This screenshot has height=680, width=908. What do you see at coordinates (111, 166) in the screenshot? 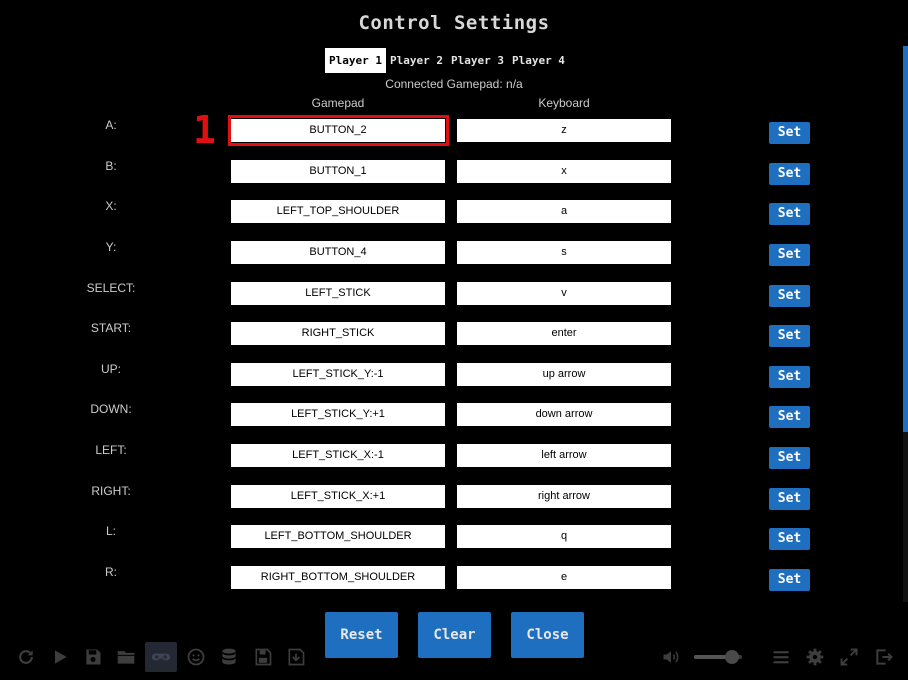
I see `button-label: B:` at bounding box center [111, 166].